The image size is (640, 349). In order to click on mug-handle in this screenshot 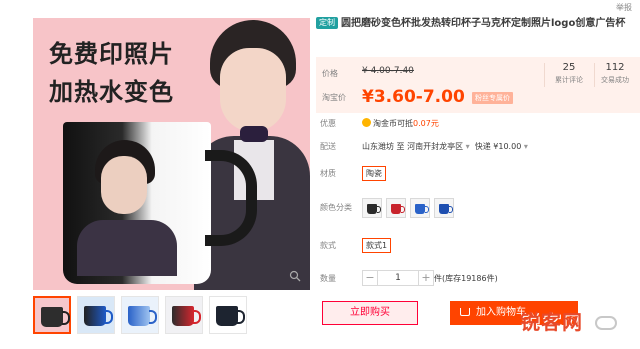, I will do `click(231, 198)`.